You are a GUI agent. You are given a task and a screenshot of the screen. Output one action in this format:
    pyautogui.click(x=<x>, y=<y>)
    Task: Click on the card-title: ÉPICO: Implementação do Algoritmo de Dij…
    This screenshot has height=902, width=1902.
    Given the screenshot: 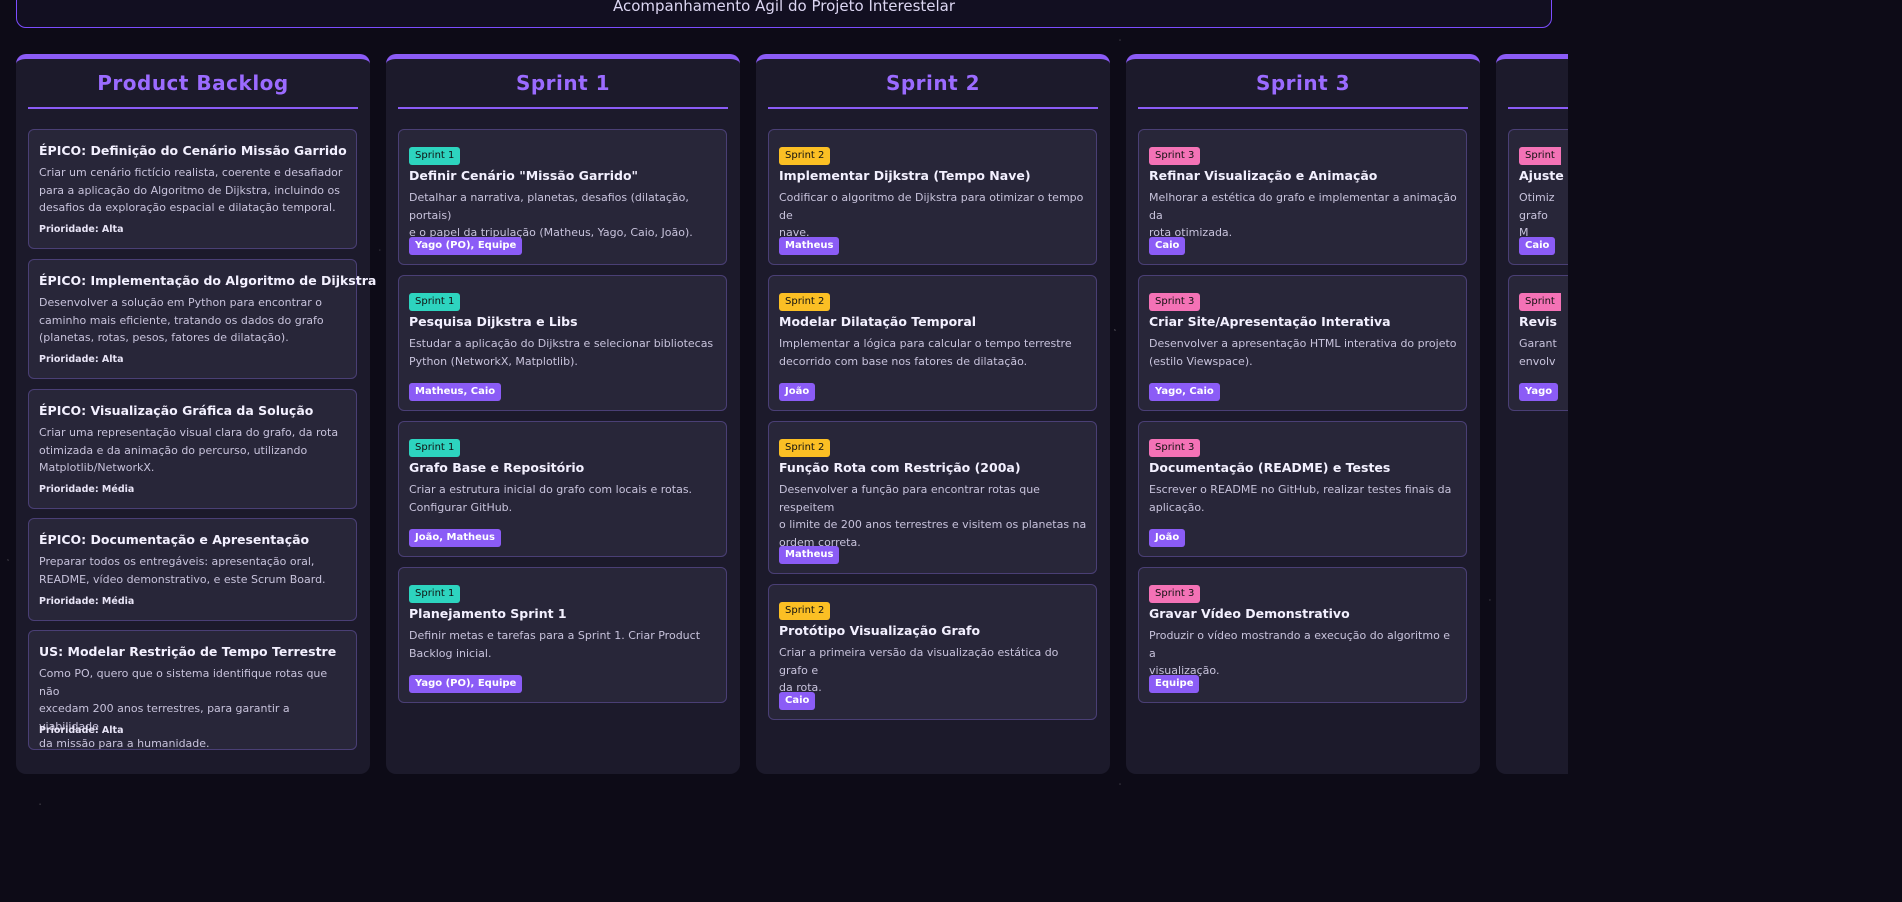 What is the action you would take?
    pyautogui.click(x=208, y=280)
    